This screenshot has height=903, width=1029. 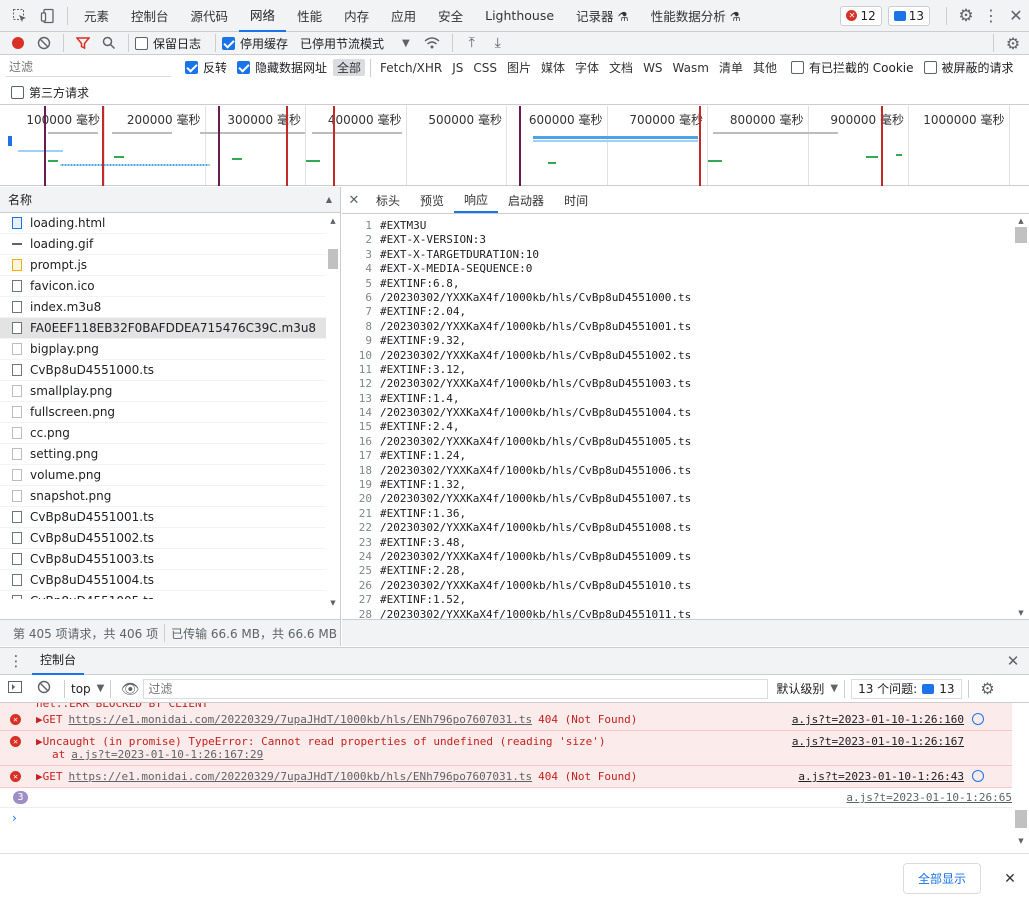 What do you see at coordinates (15, 688) in the screenshot?
I see `console-sidebar-icon` at bounding box center [15, 688].